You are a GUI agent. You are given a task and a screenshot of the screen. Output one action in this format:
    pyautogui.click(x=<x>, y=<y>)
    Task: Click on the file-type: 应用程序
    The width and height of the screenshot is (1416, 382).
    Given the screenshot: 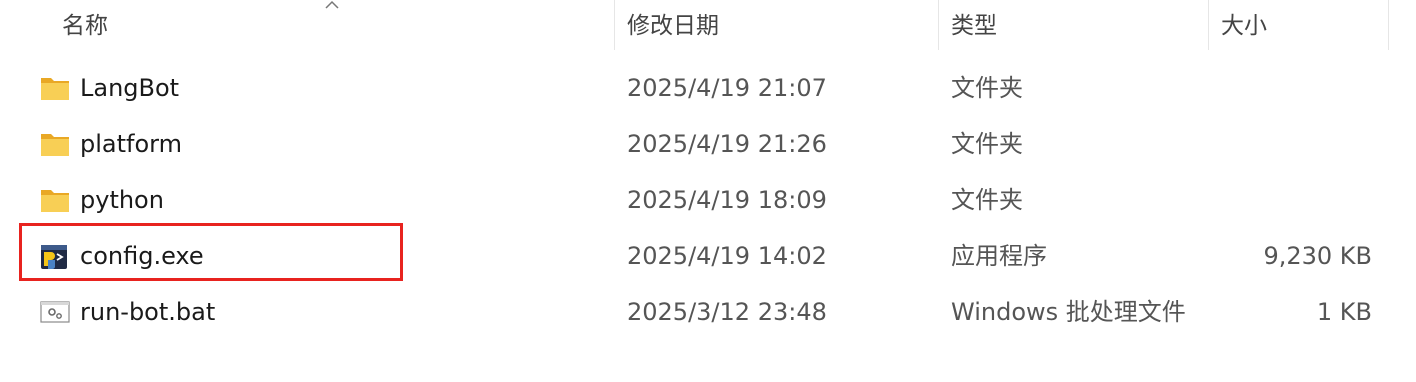 What is the action you would take?
    pyautogui.click(x=999, y=256)
    